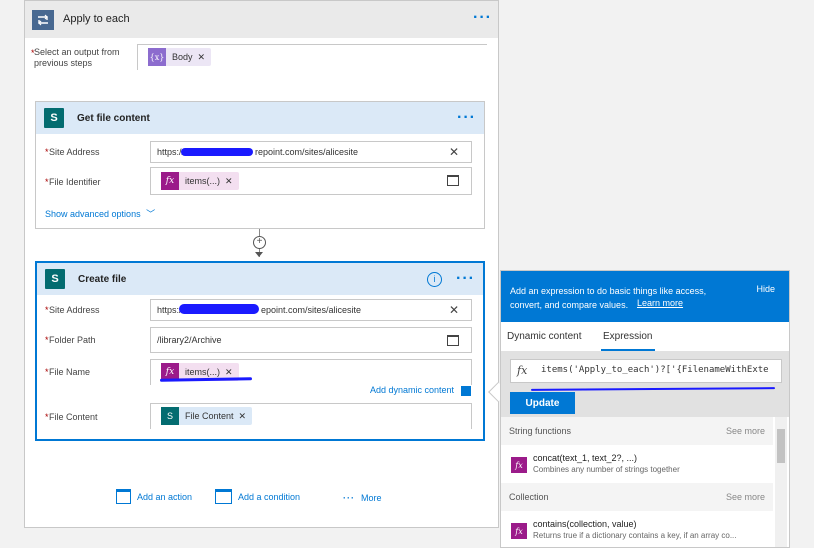  Describe the element at coordinates (123, 496) in the screenshot. I see `add-action-icon` at that location.